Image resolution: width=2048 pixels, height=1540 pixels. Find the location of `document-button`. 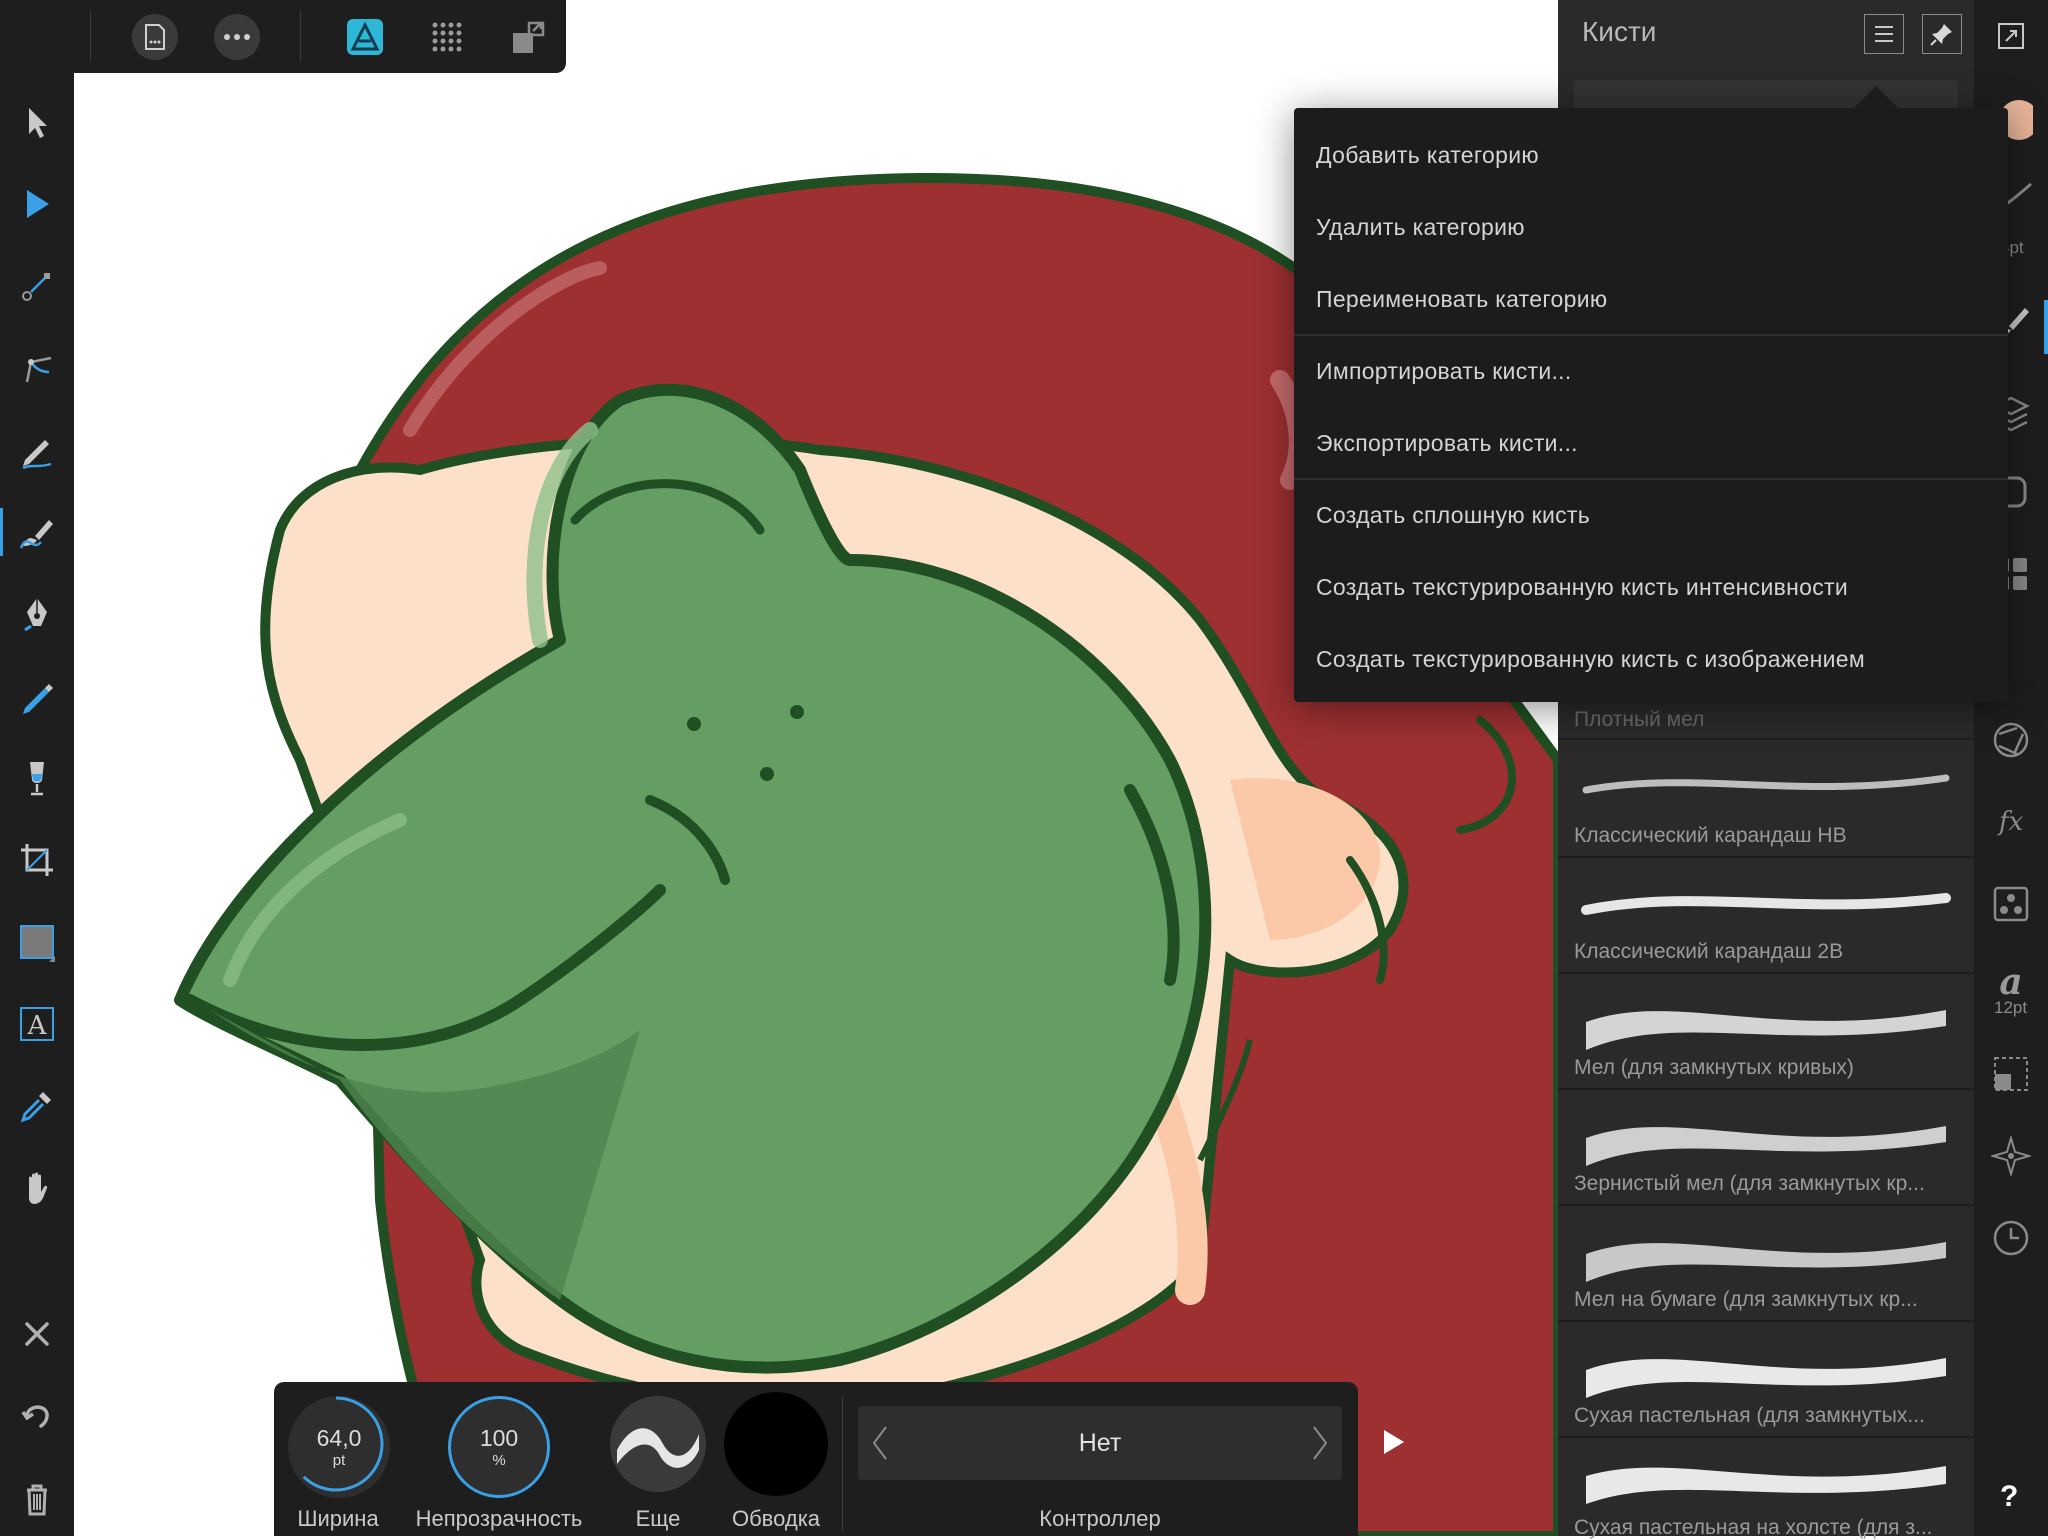

document-button is located at coordinates (155, 37).